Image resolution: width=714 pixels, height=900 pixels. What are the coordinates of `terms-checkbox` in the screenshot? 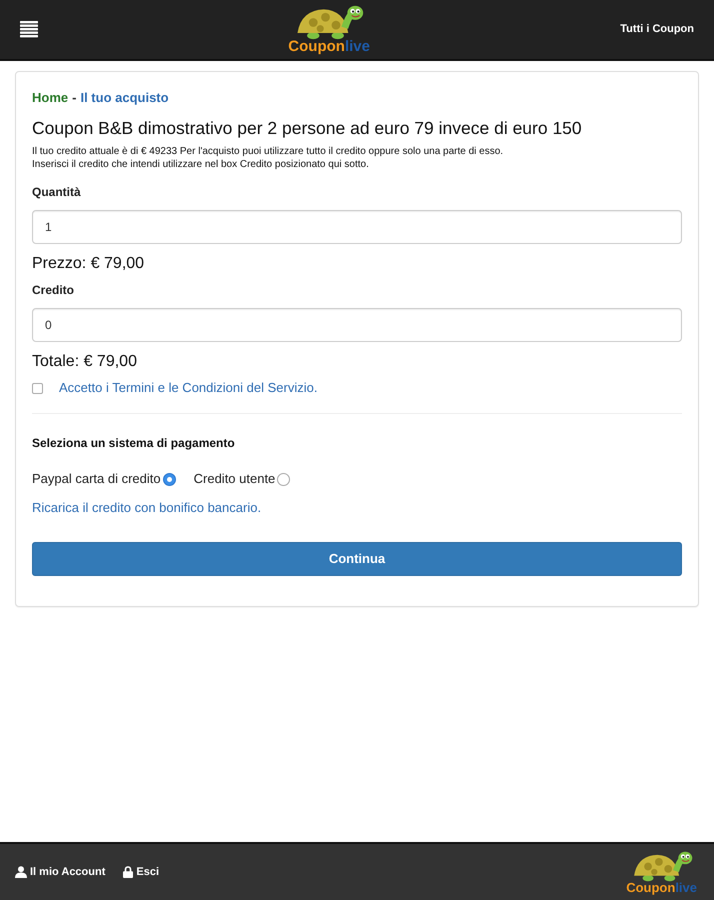 It's located at (37, 388).